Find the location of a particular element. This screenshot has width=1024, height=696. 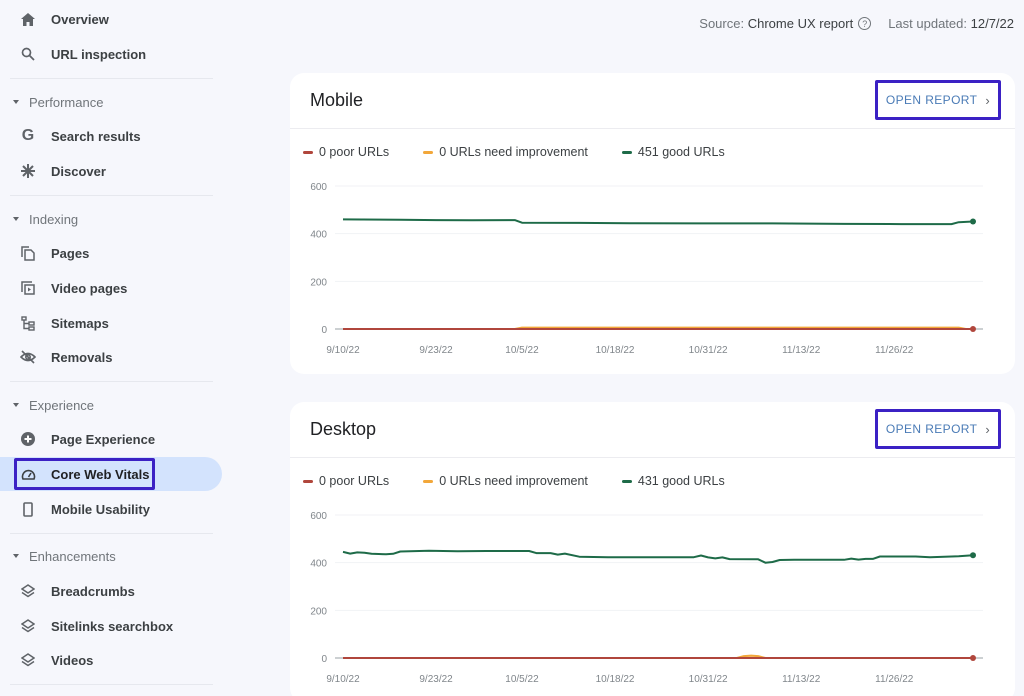

phone-icon is located at coordinates (28, 509).